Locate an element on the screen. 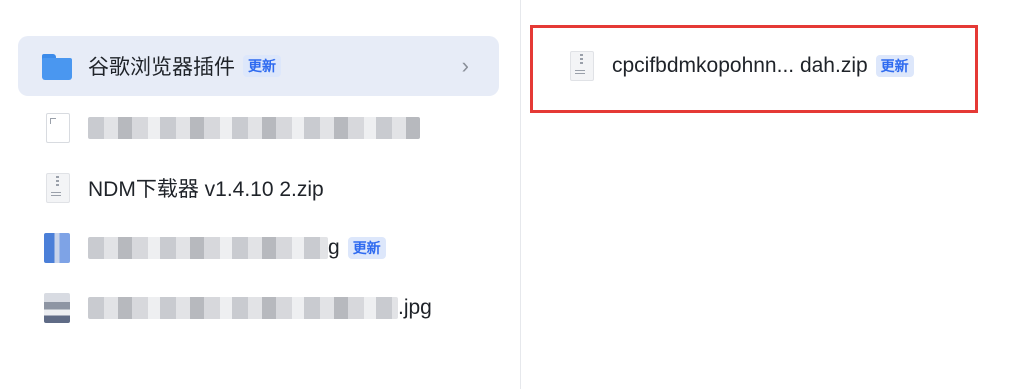 The width and height of the screenshot is (1033, 389). list-item-folder-chrome-plugins: 谷歌浏览器插件 更新 › is located at coordinates (258, 66).